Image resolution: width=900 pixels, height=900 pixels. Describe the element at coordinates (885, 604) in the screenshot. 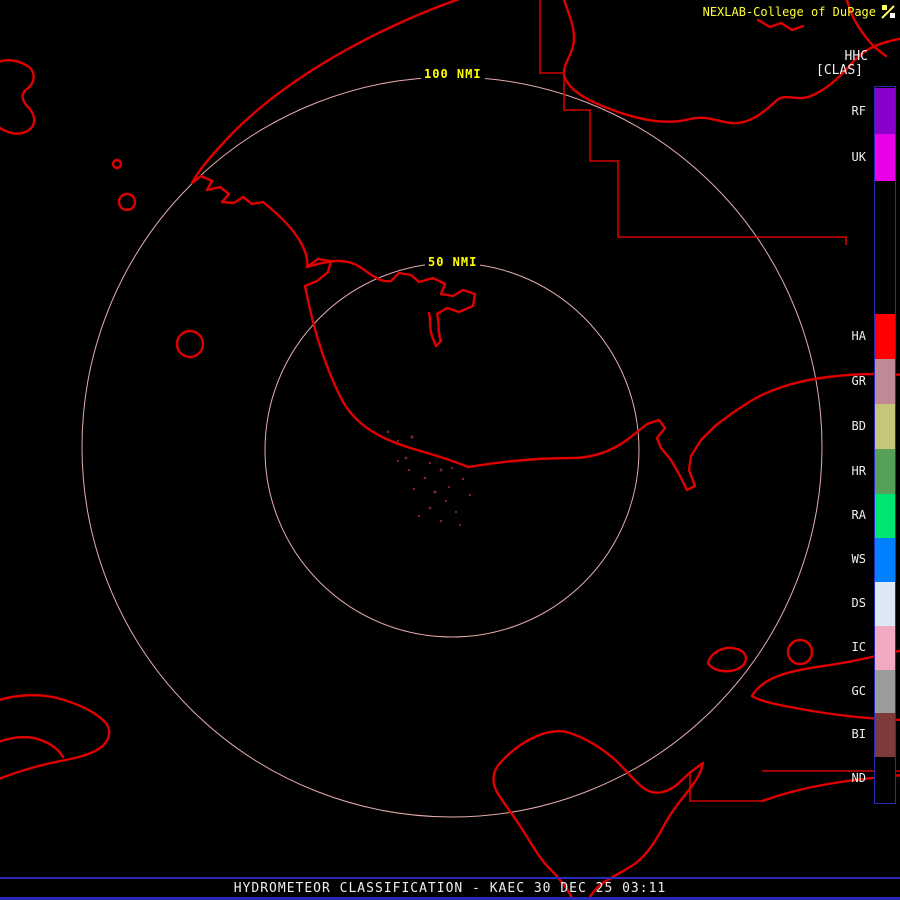

I see `legend-swatch-ds` at that location.